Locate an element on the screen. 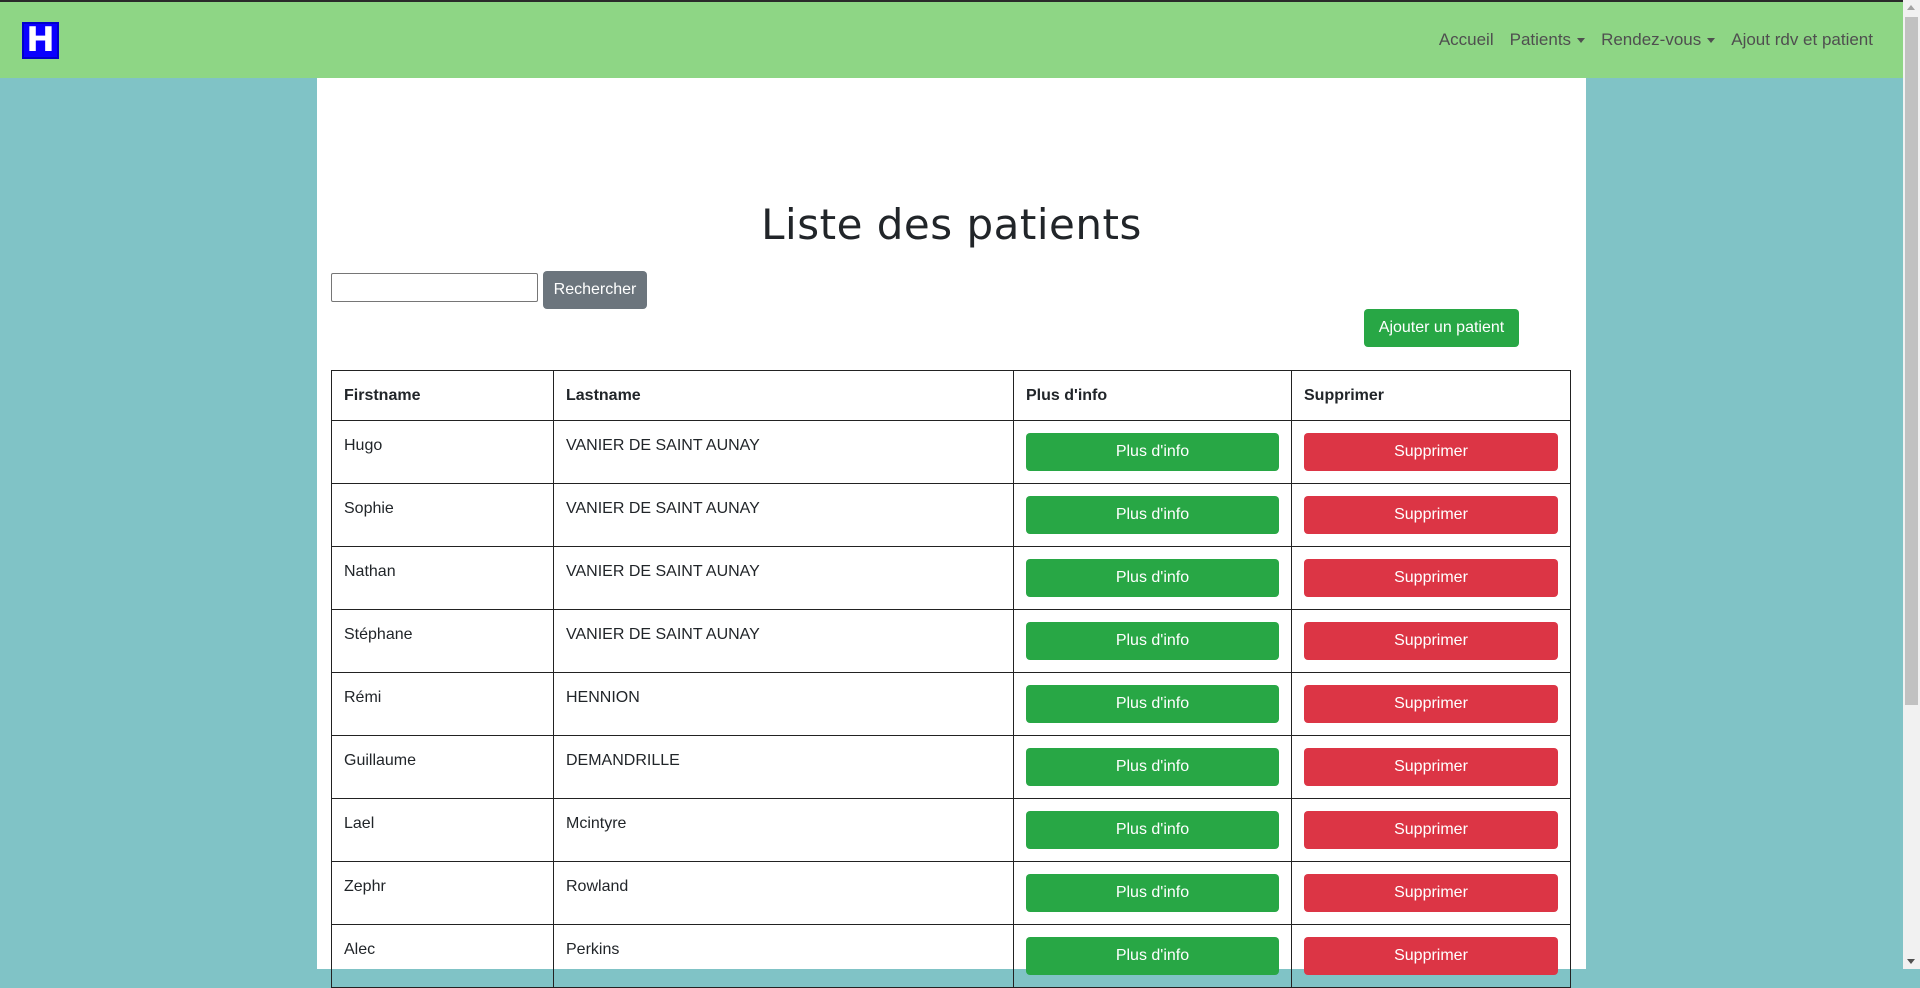 The height and width of the screenshot is (988, 1920). search-input is located at coordinates (434, 287).